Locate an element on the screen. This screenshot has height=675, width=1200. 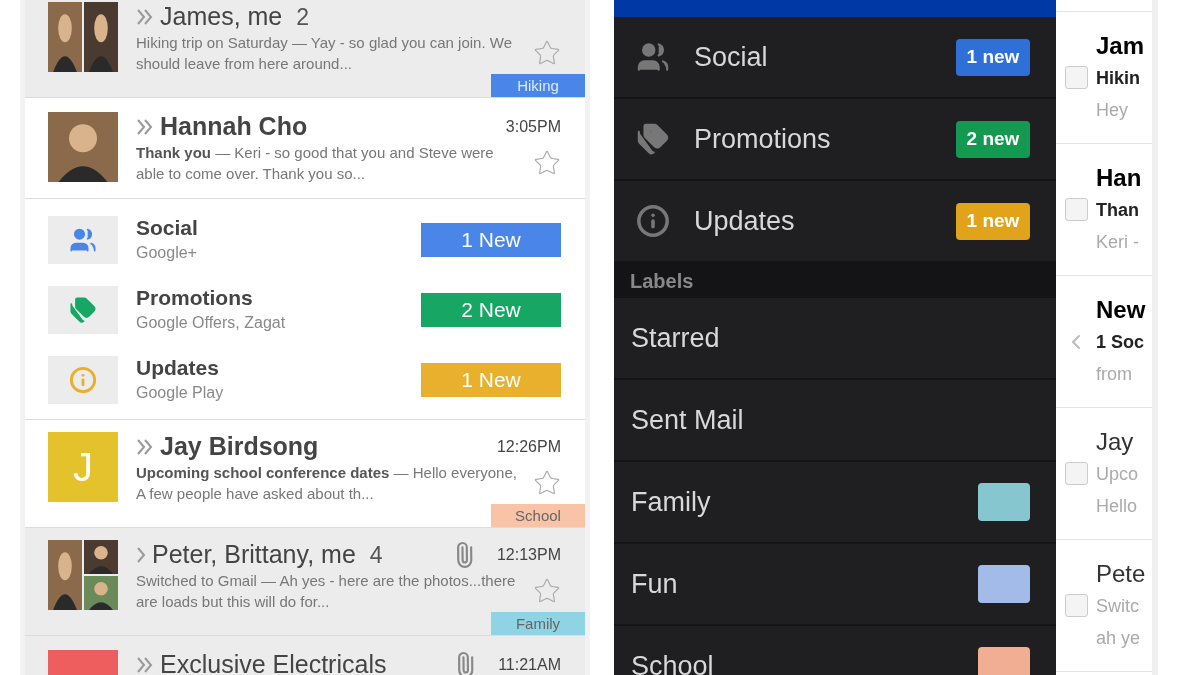
drawer-item: Social 1 new is located at coordinates (835, 58).